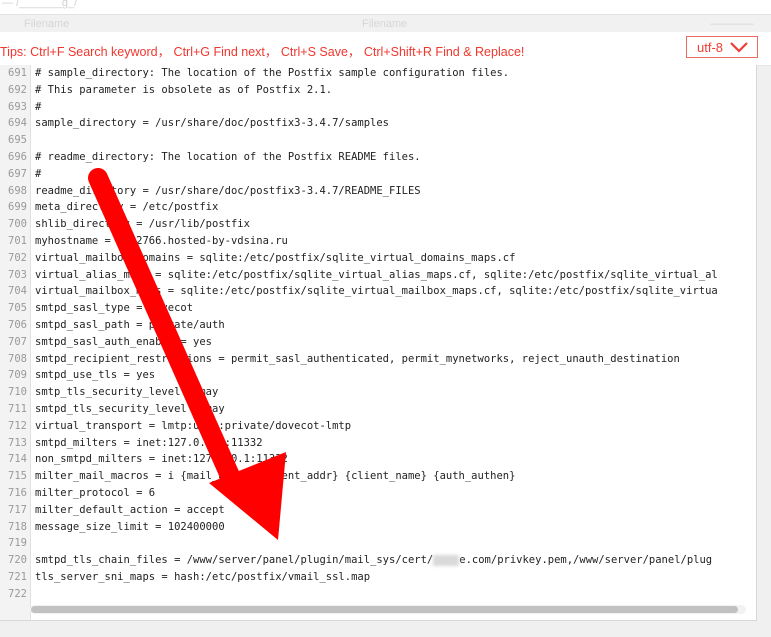 This screenshot has height=637, width=771. I want to click on line-code: myhostname = v112766.hosted-by-vdsina.ru, so click(161, 240).